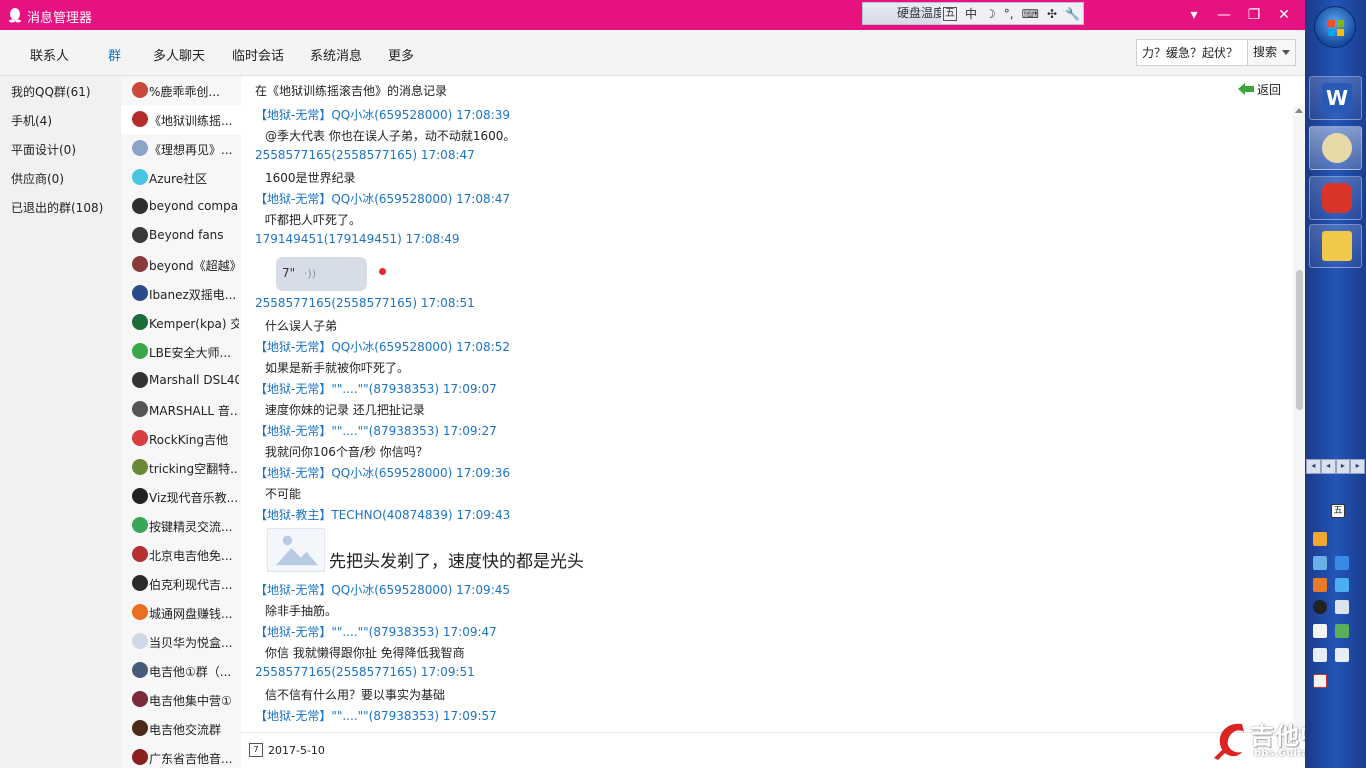 Image resolution: width=1366 pixels, height=768 pixels. I want to click on message-sender: 2558577165(2558577165) 17:08:47, so click(365, 155).